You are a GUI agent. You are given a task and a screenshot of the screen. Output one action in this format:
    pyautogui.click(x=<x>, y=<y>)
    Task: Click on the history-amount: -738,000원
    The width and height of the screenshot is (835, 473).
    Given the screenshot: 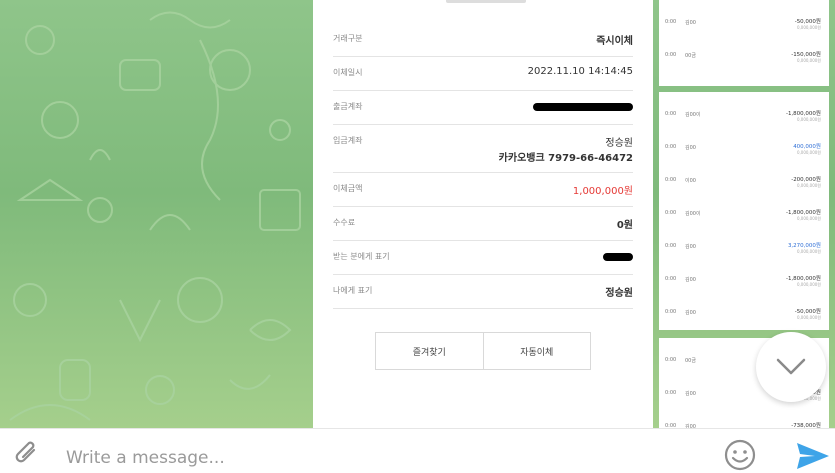 What is the action you would take?
    pyautogui.click(x=806, y=425)
    